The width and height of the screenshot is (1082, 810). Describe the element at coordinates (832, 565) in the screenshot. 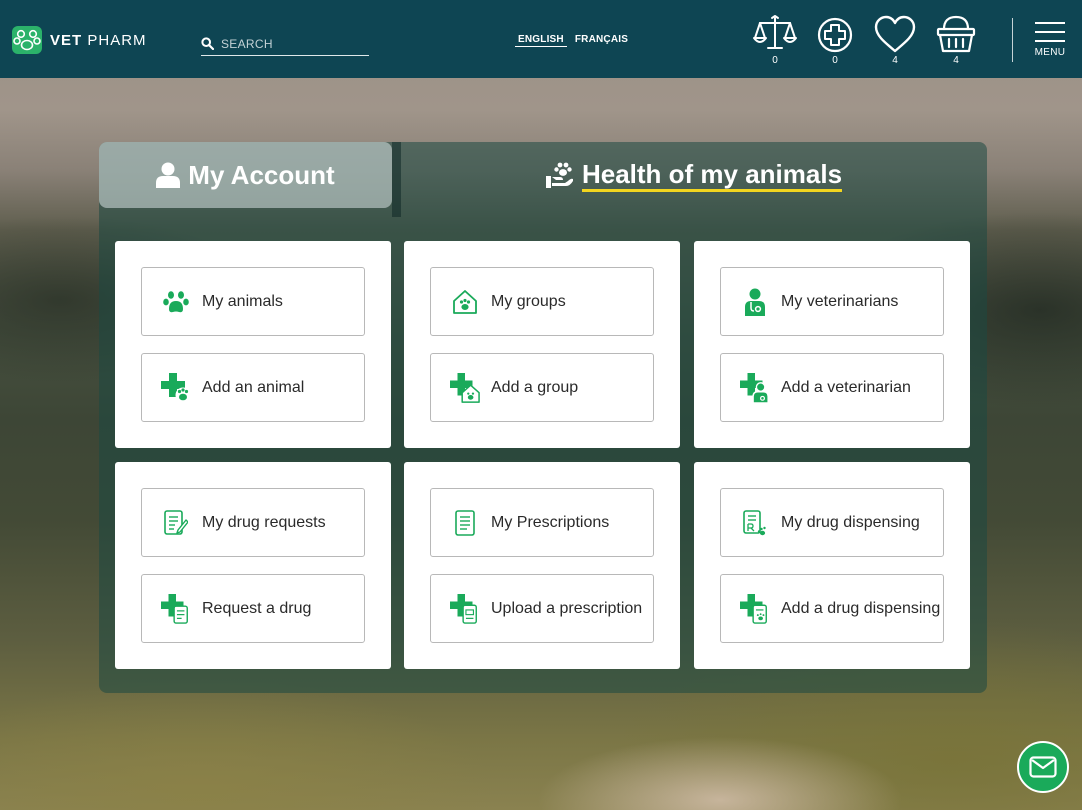

I see `card-drug-dispensing: My drug dispensing Add a drug dispensing` at that location.